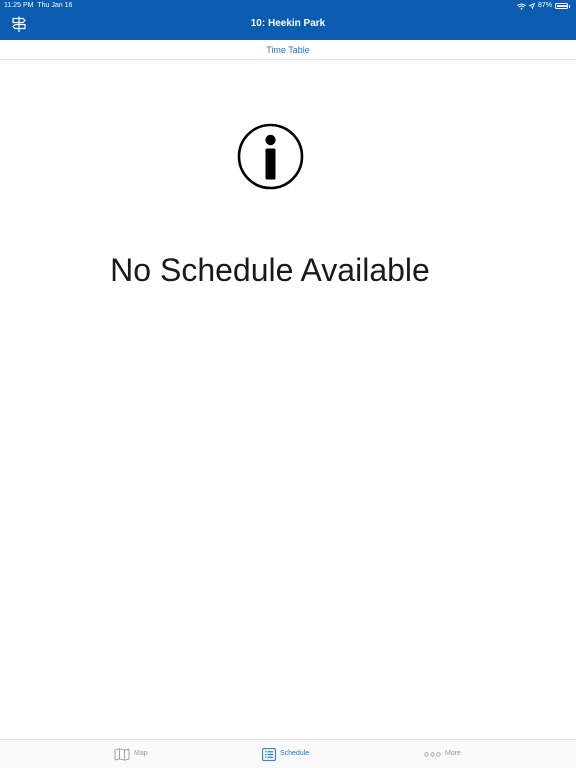 The width and height of the screenshot is (576, 768). I want to click on segment-bar: Time Table, so click(288, 50).